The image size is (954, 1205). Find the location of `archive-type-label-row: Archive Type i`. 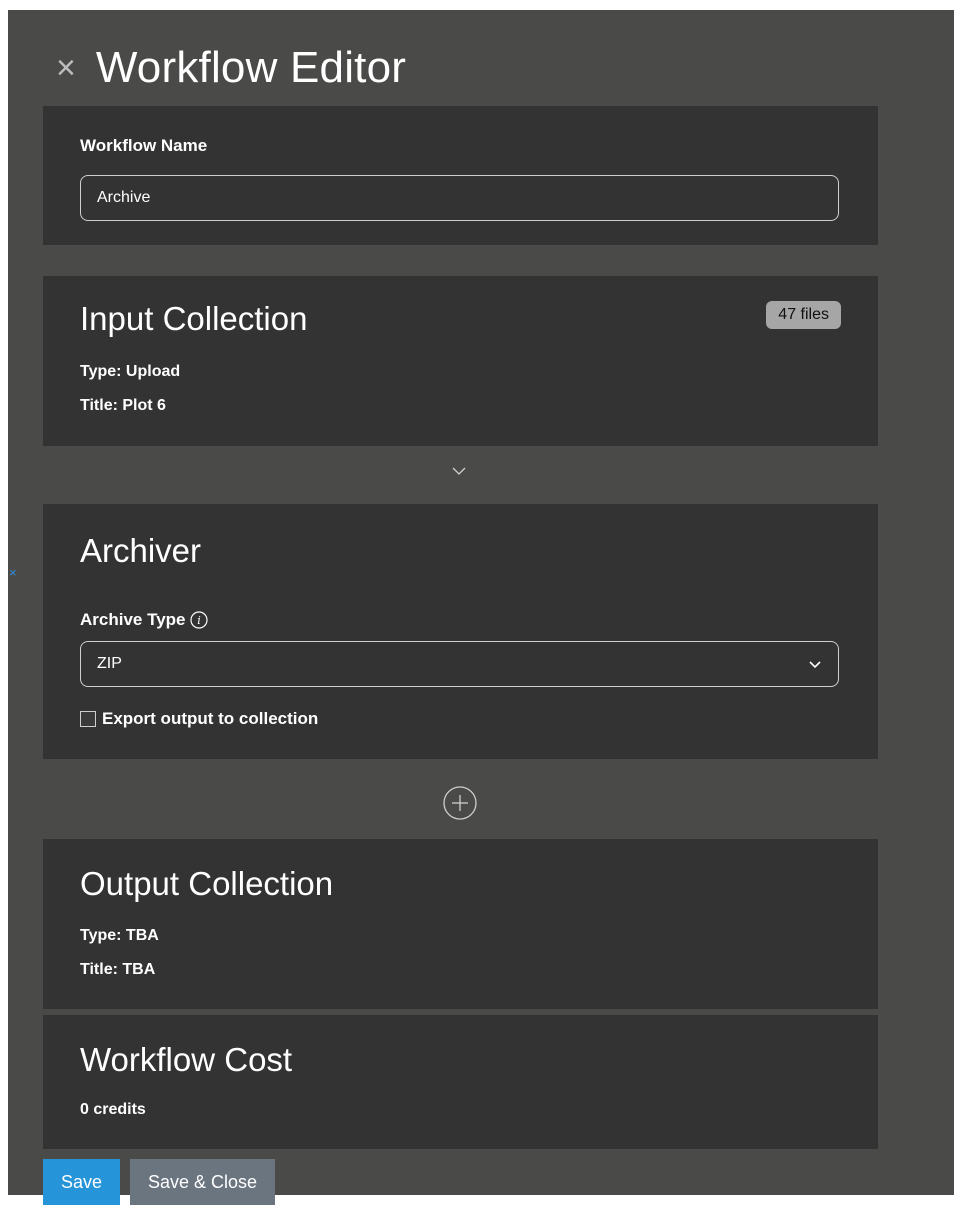

archive-type-label-row: Archive Type i is located at coordinates (144, 620).